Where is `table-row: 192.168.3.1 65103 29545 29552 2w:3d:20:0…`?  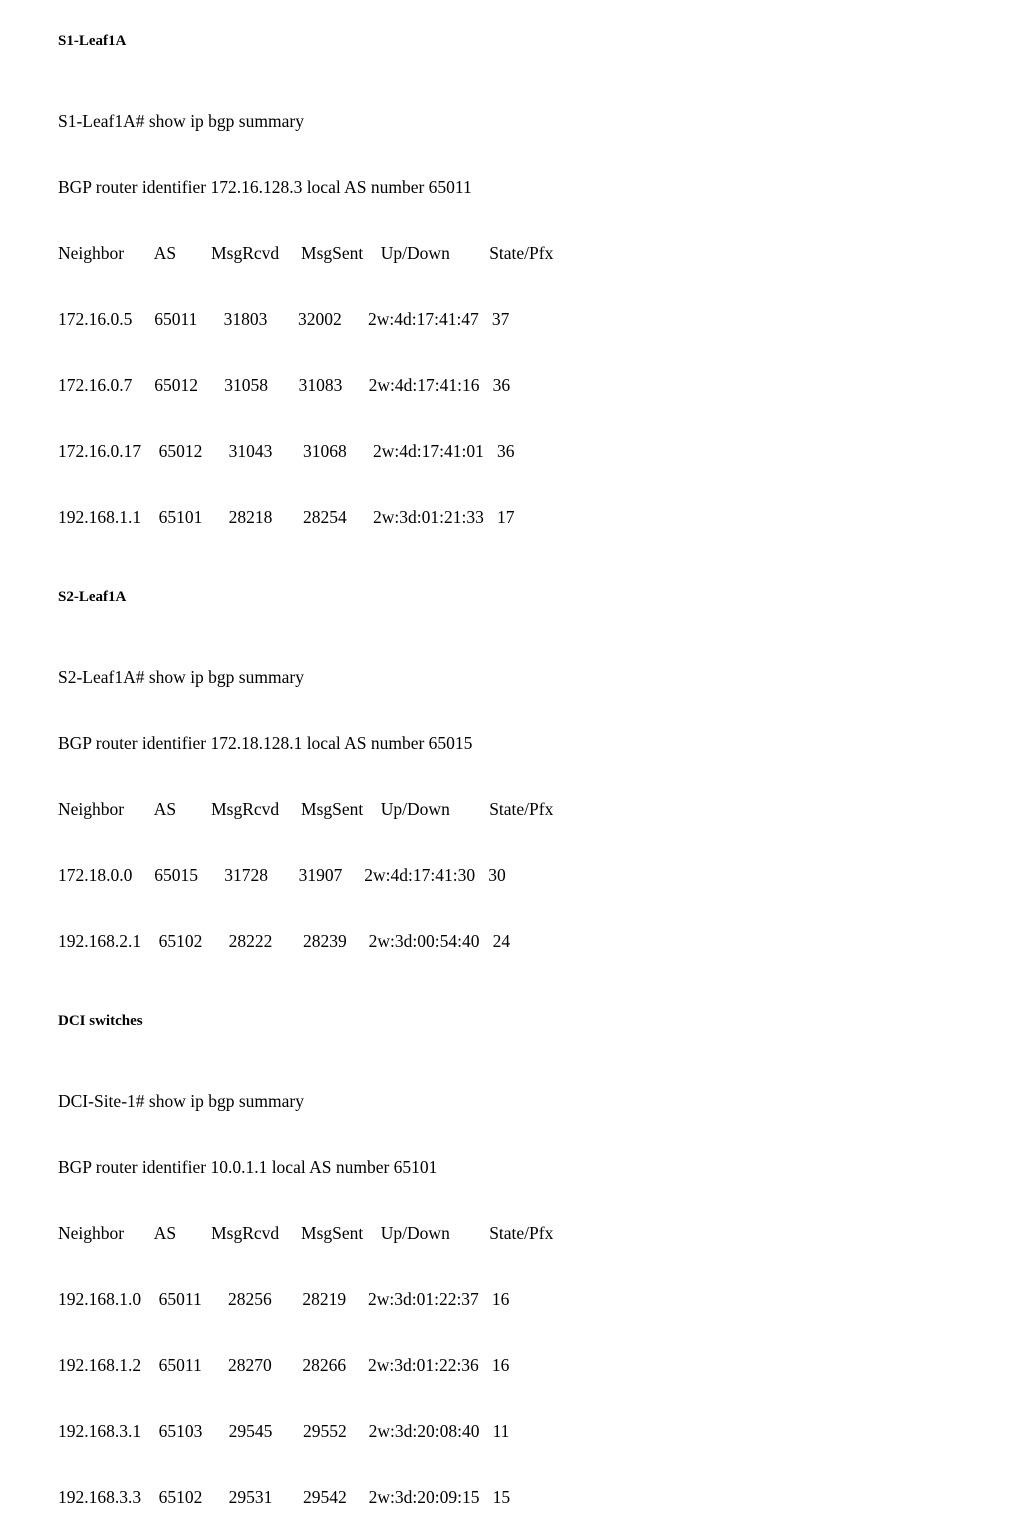 table-row: 192.168.3.1 65103 29545 29552 2w:3d:20:0… is located at coordinates (284, 1431).